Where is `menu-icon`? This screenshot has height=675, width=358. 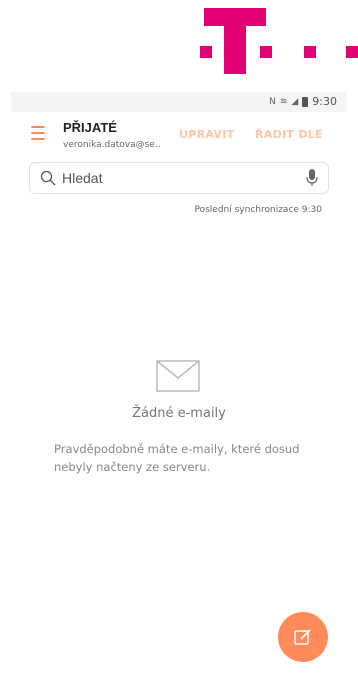 menu-icon is located at coordinates (38, 133).